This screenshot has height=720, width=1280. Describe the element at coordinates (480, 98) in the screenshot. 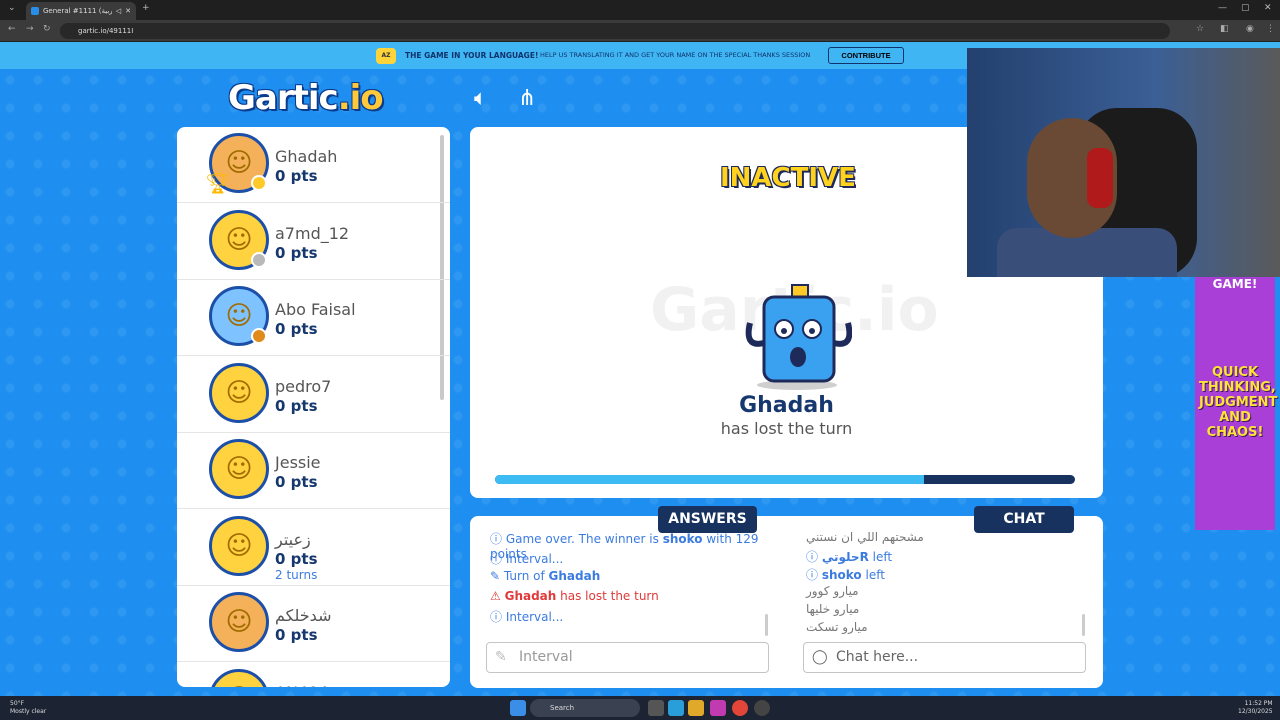

I see `sound-icon: 🔈︎` at that location.